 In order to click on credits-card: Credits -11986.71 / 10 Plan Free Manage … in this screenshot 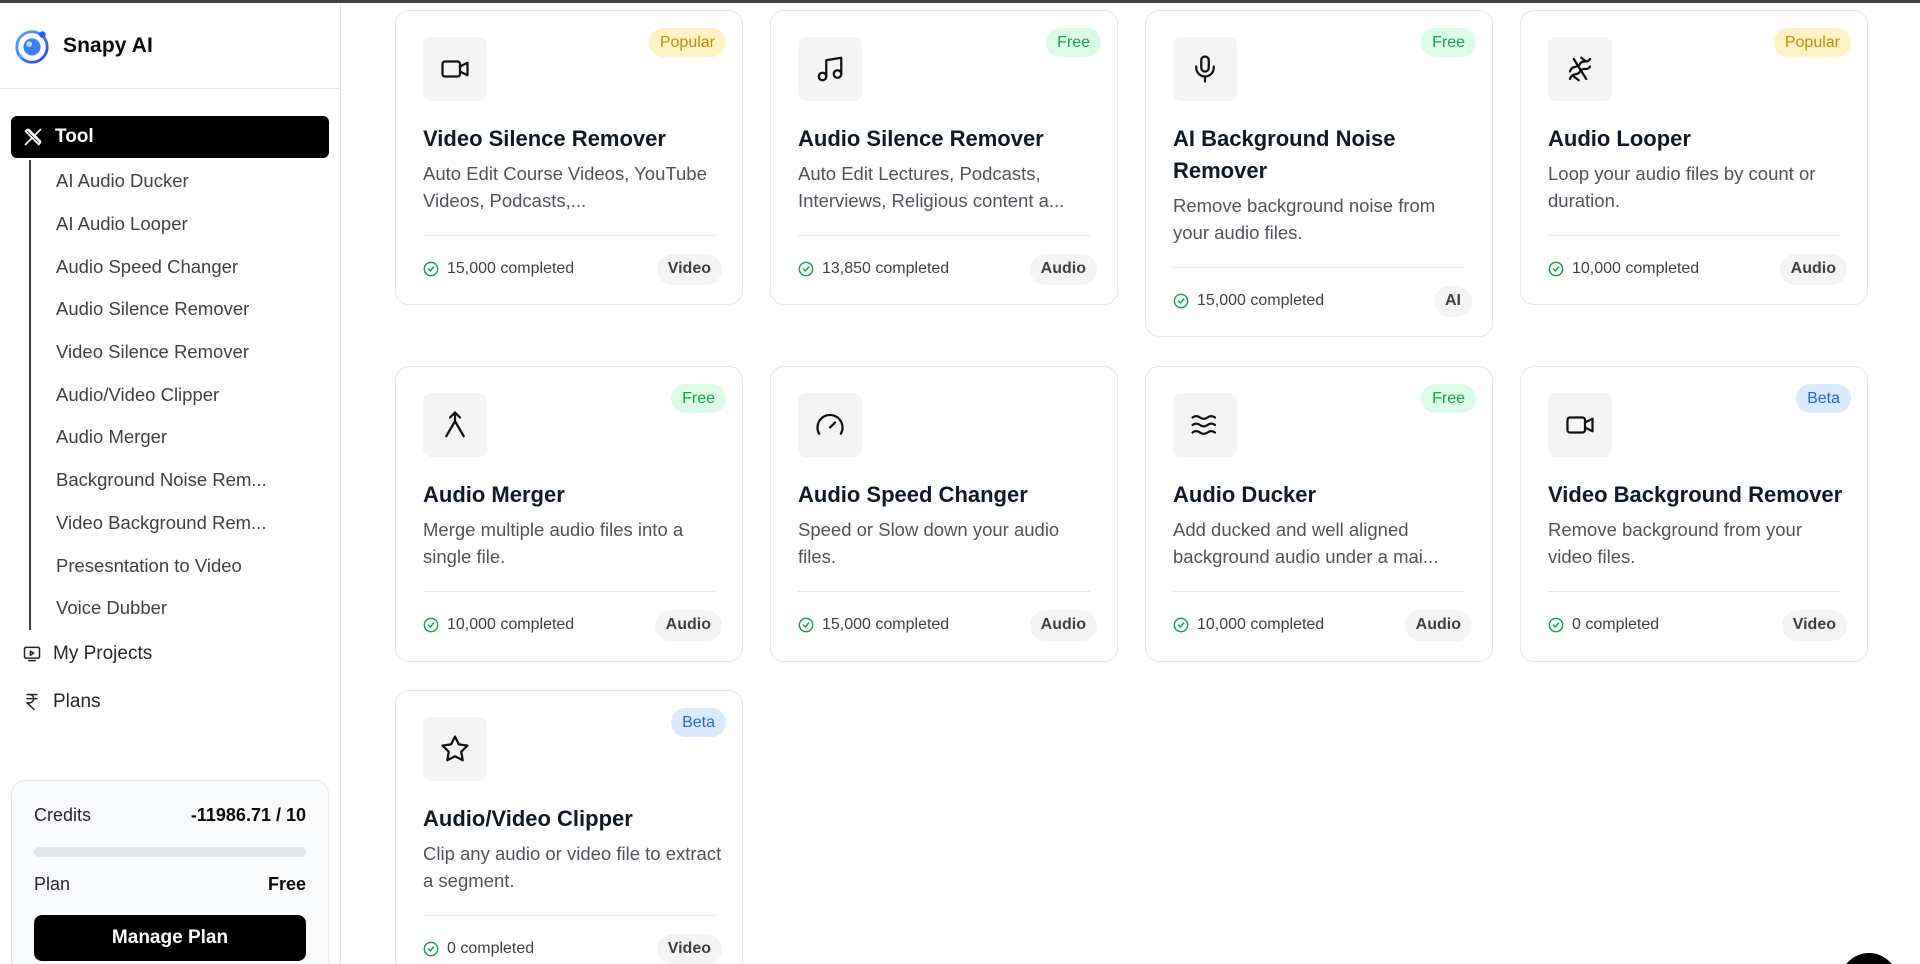, I will do `click(170, 872)`.